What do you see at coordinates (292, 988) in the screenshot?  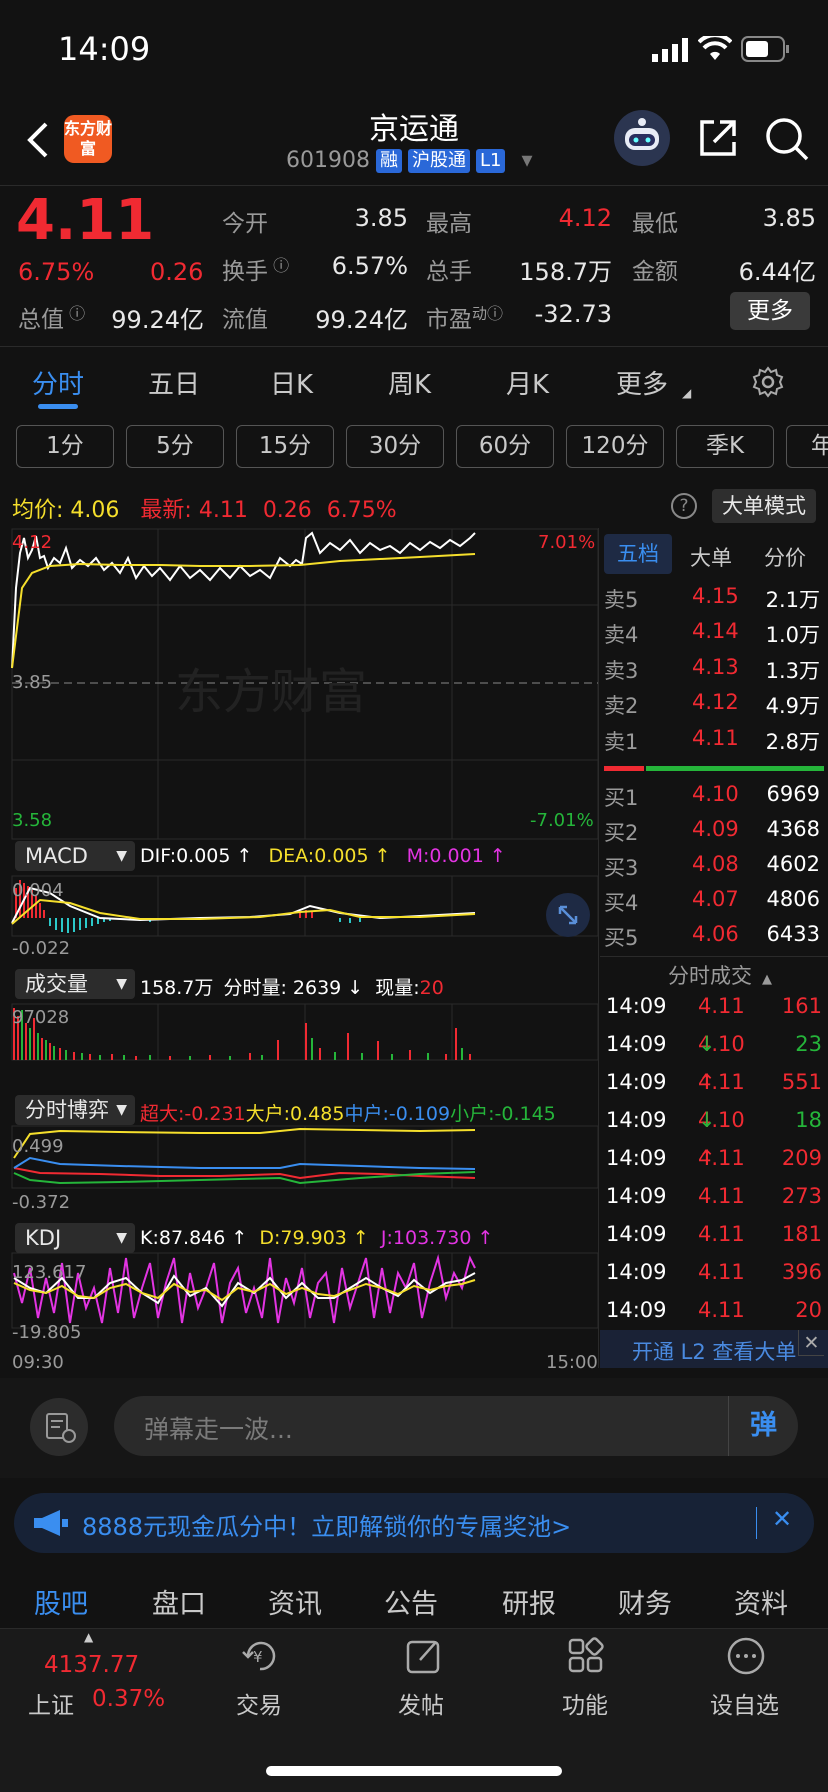 I see `volume-values: 158.7万 分时量: 2639 ↓ 现量:20` at bounding box center [292, 988].